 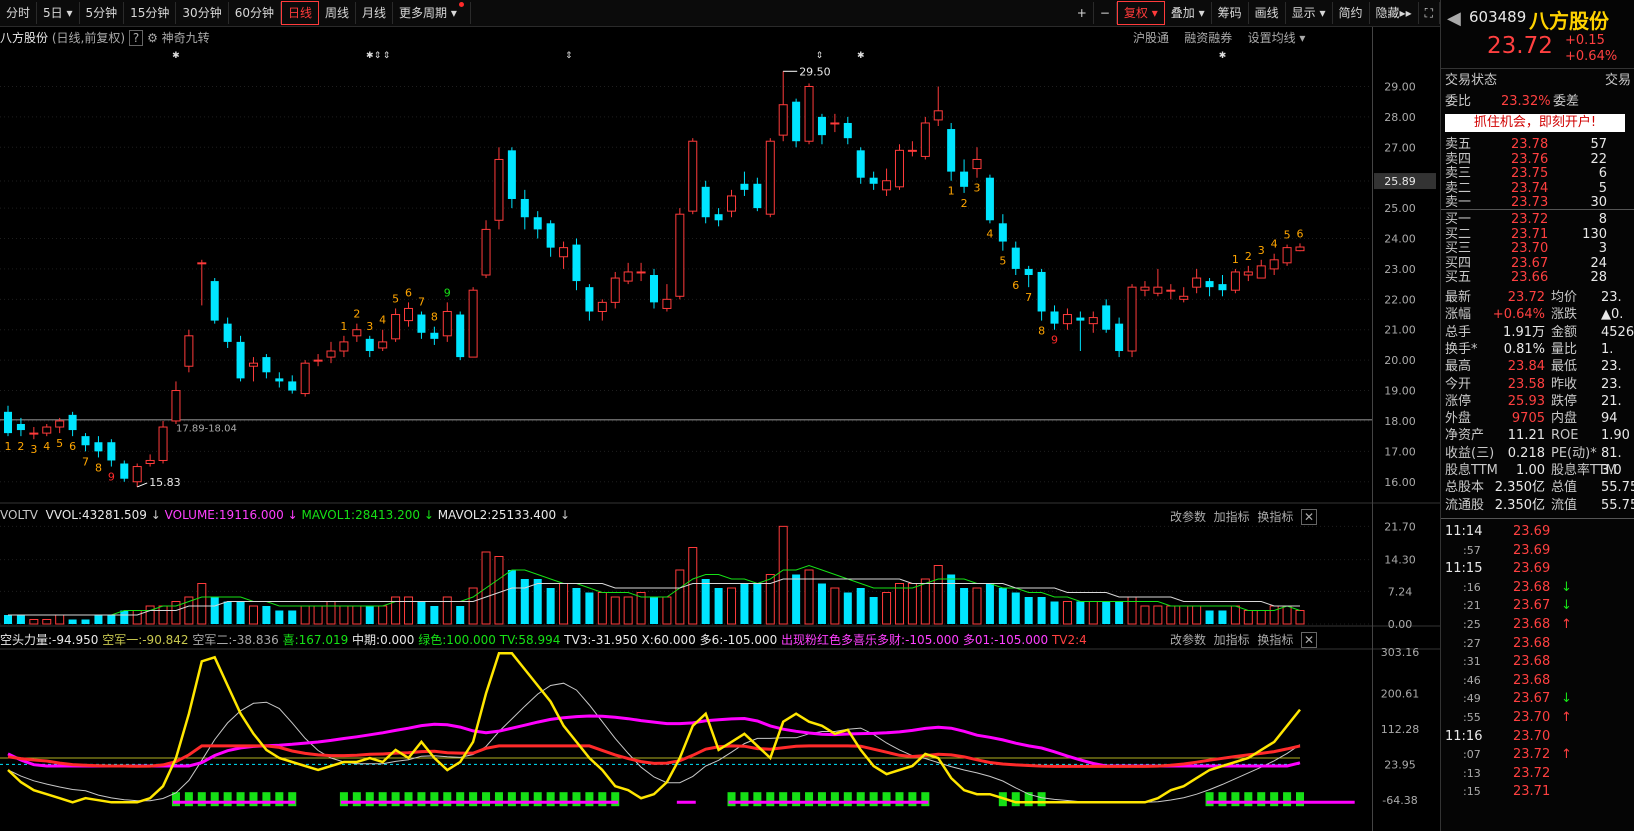 I want to click on link-margin: 融资融券, so click(x=1208, y=38).